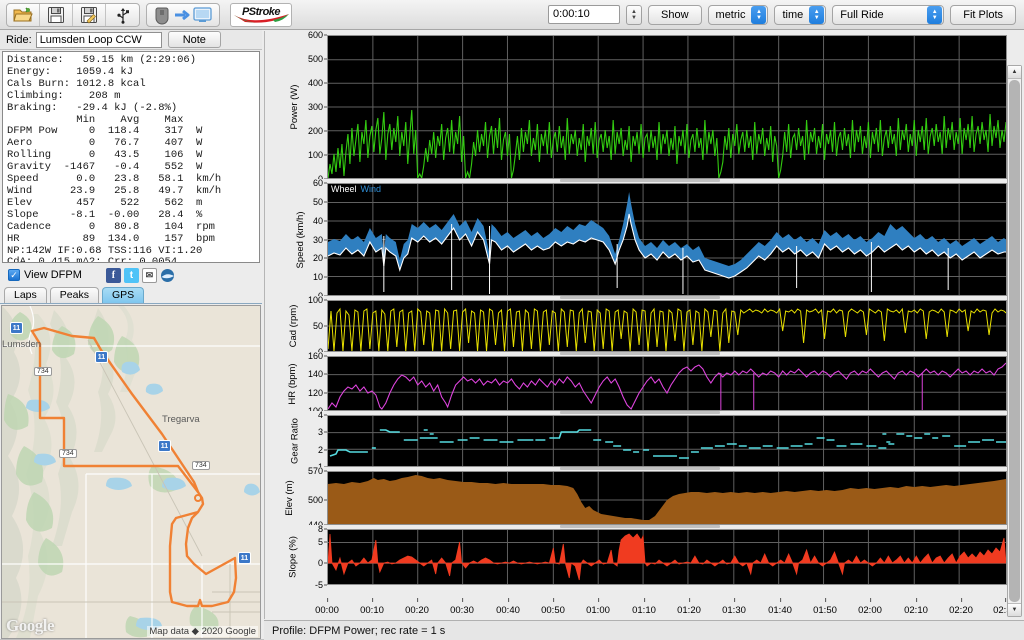 This screenshot has width=1024, height=640. What do you see at coordinates (167, 275) in the screenshot?
I see `globe-icon` at bounding box center [167, 275].